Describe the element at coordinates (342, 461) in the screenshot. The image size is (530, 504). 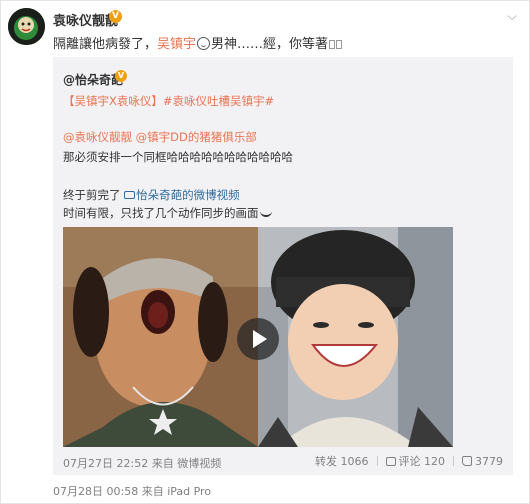
I see `repost-count-button: 转发 1066` at that location.